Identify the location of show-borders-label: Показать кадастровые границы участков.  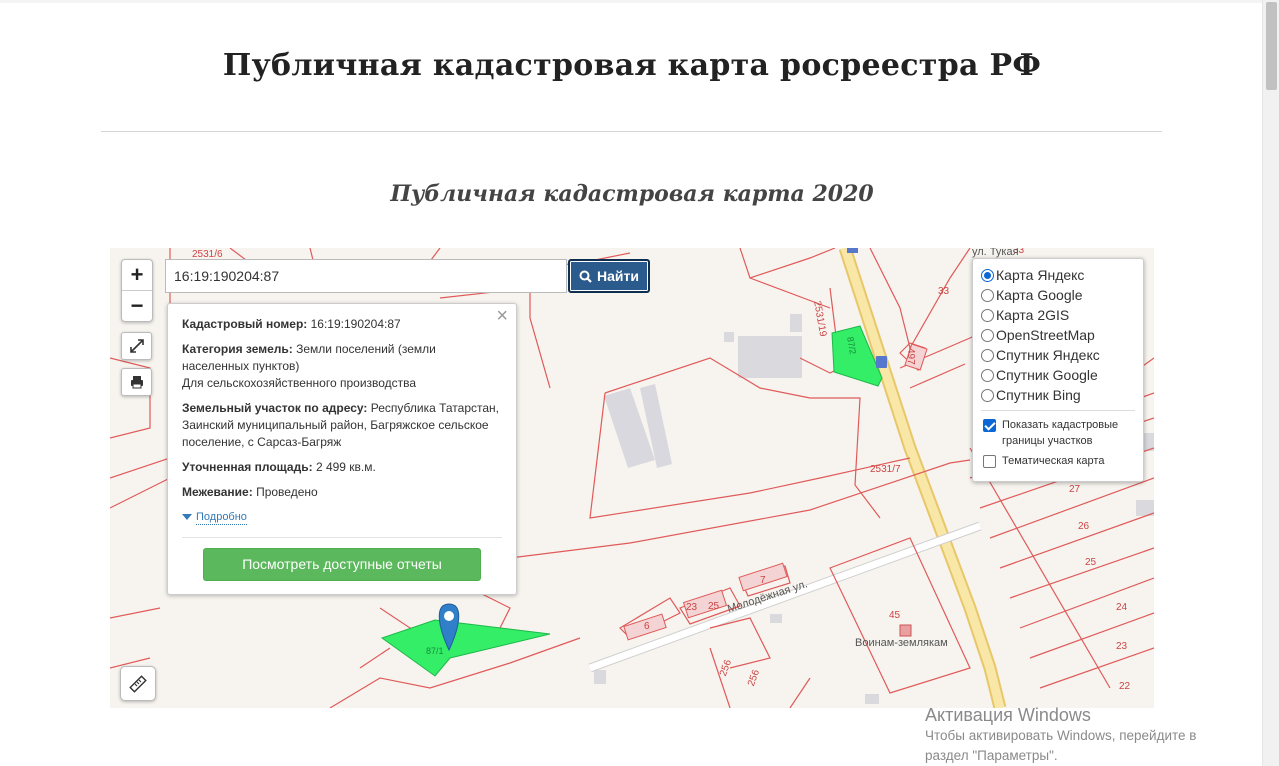
(1060, 433).